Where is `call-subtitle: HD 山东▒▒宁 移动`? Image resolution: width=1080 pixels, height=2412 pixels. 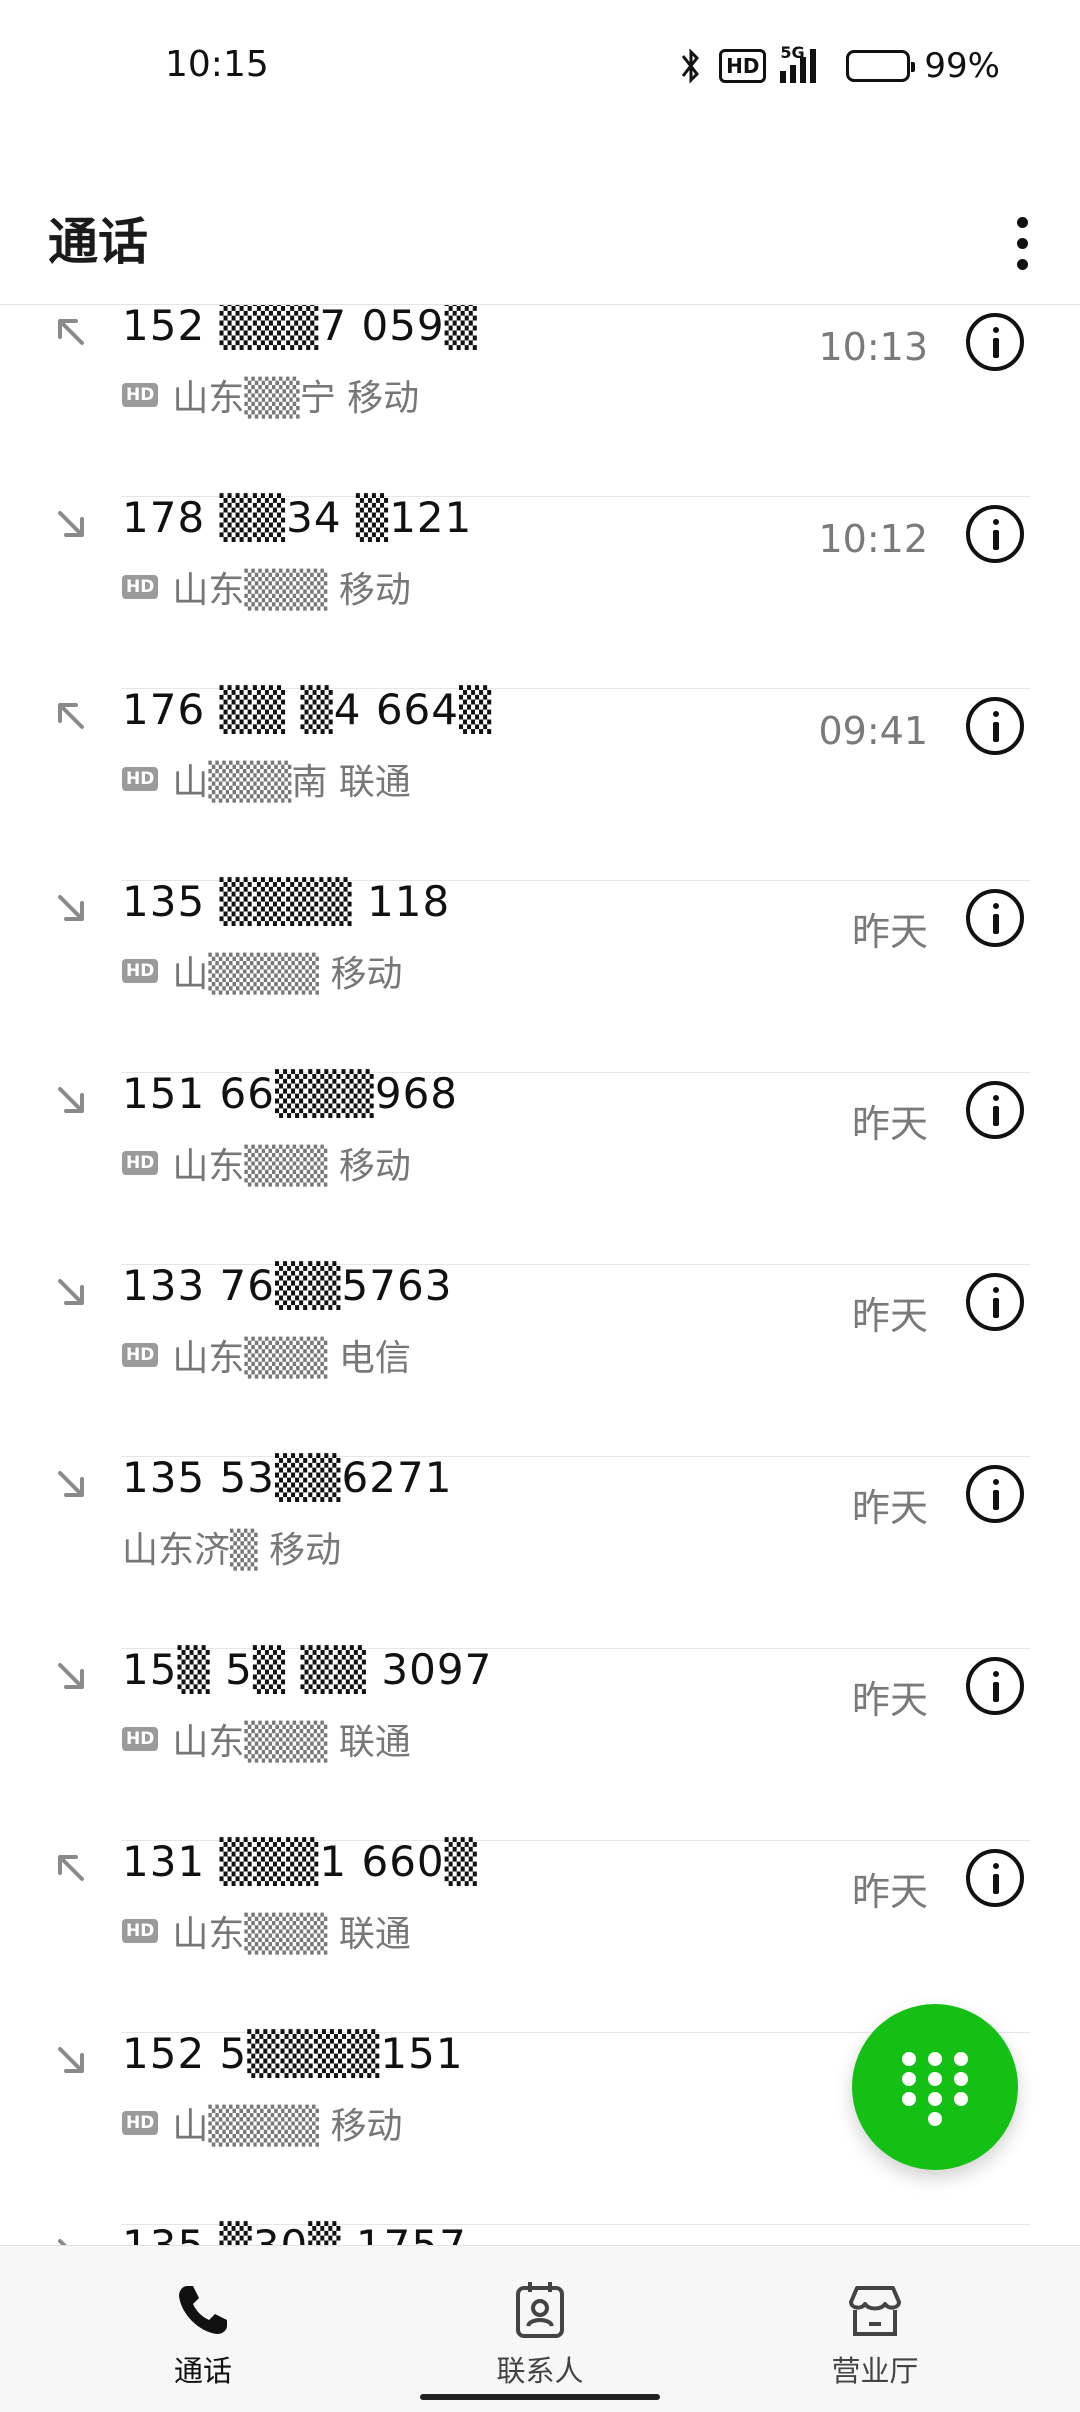 call-subtitle: HD 山东▒▒宁 移动 is located at coordinates (270, 395).